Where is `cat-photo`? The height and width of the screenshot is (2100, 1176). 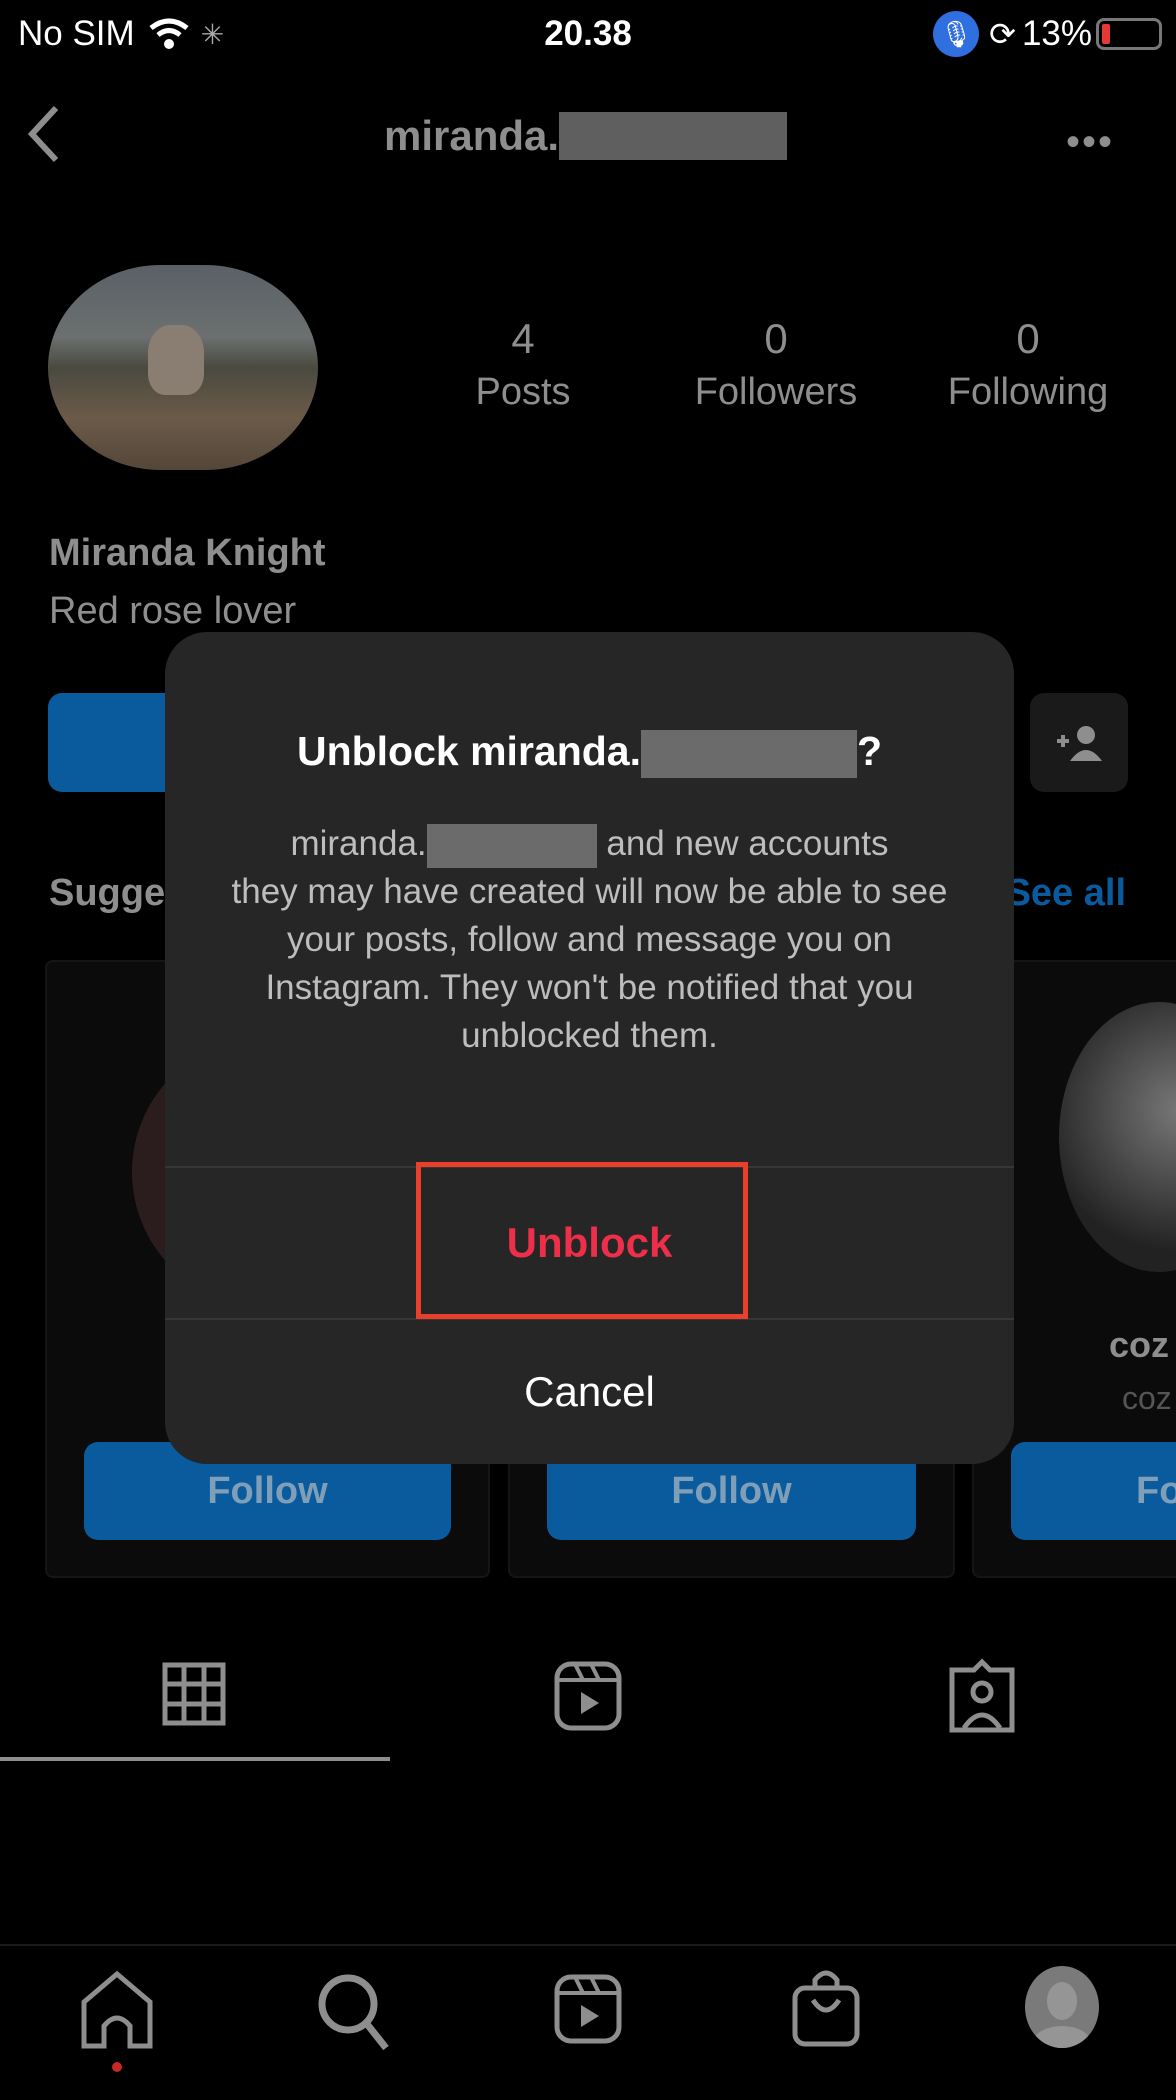
cat-photo is located at coordinates (176, 360).